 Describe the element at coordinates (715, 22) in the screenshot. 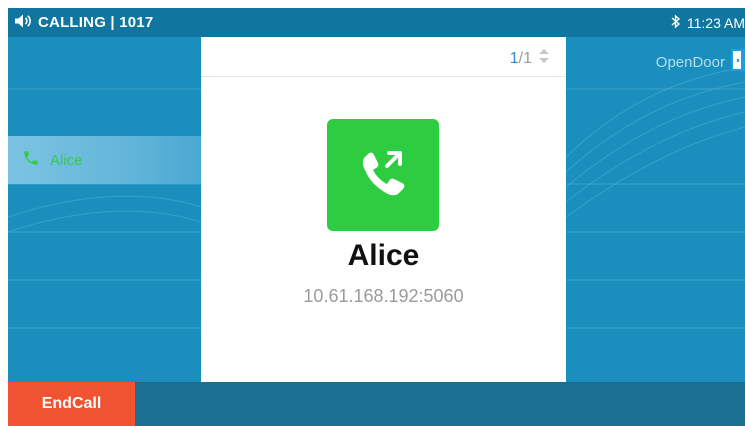

I see `clock: 11:23 AM` at that location.